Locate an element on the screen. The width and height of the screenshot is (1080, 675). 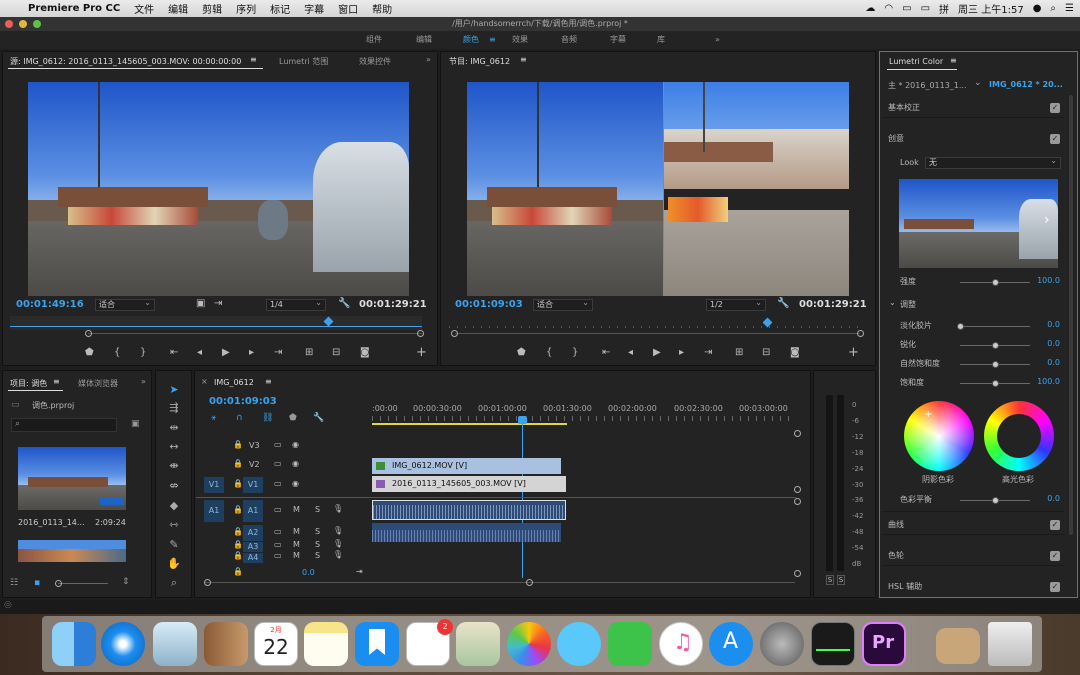
timeline-timecode: 00:01:09:03 is located at coordinates (243, 401).